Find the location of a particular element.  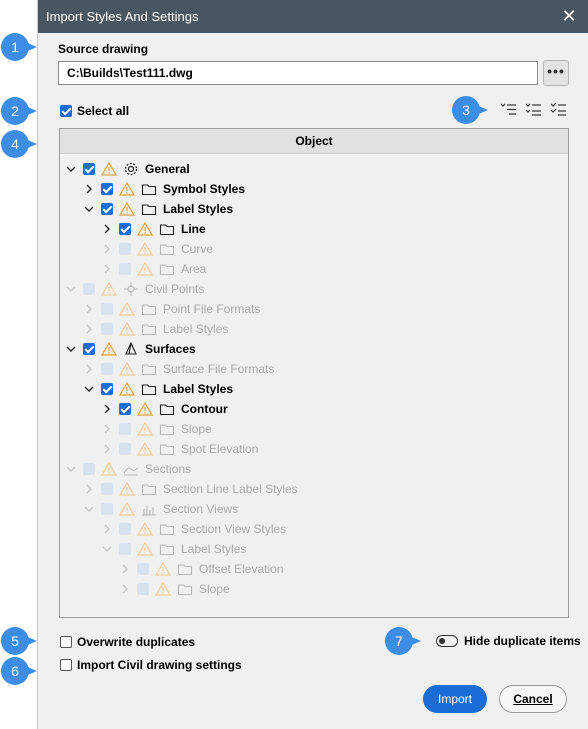

point-icon is located at coordinates (131, 289).